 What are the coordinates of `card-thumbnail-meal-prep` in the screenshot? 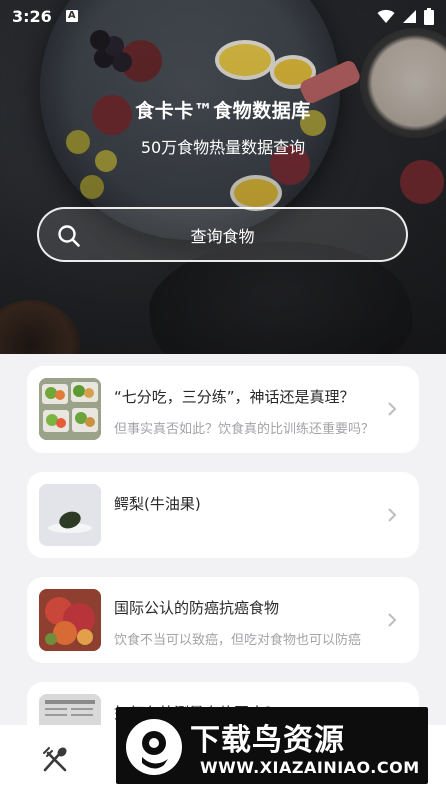 It's located at (70, 409).